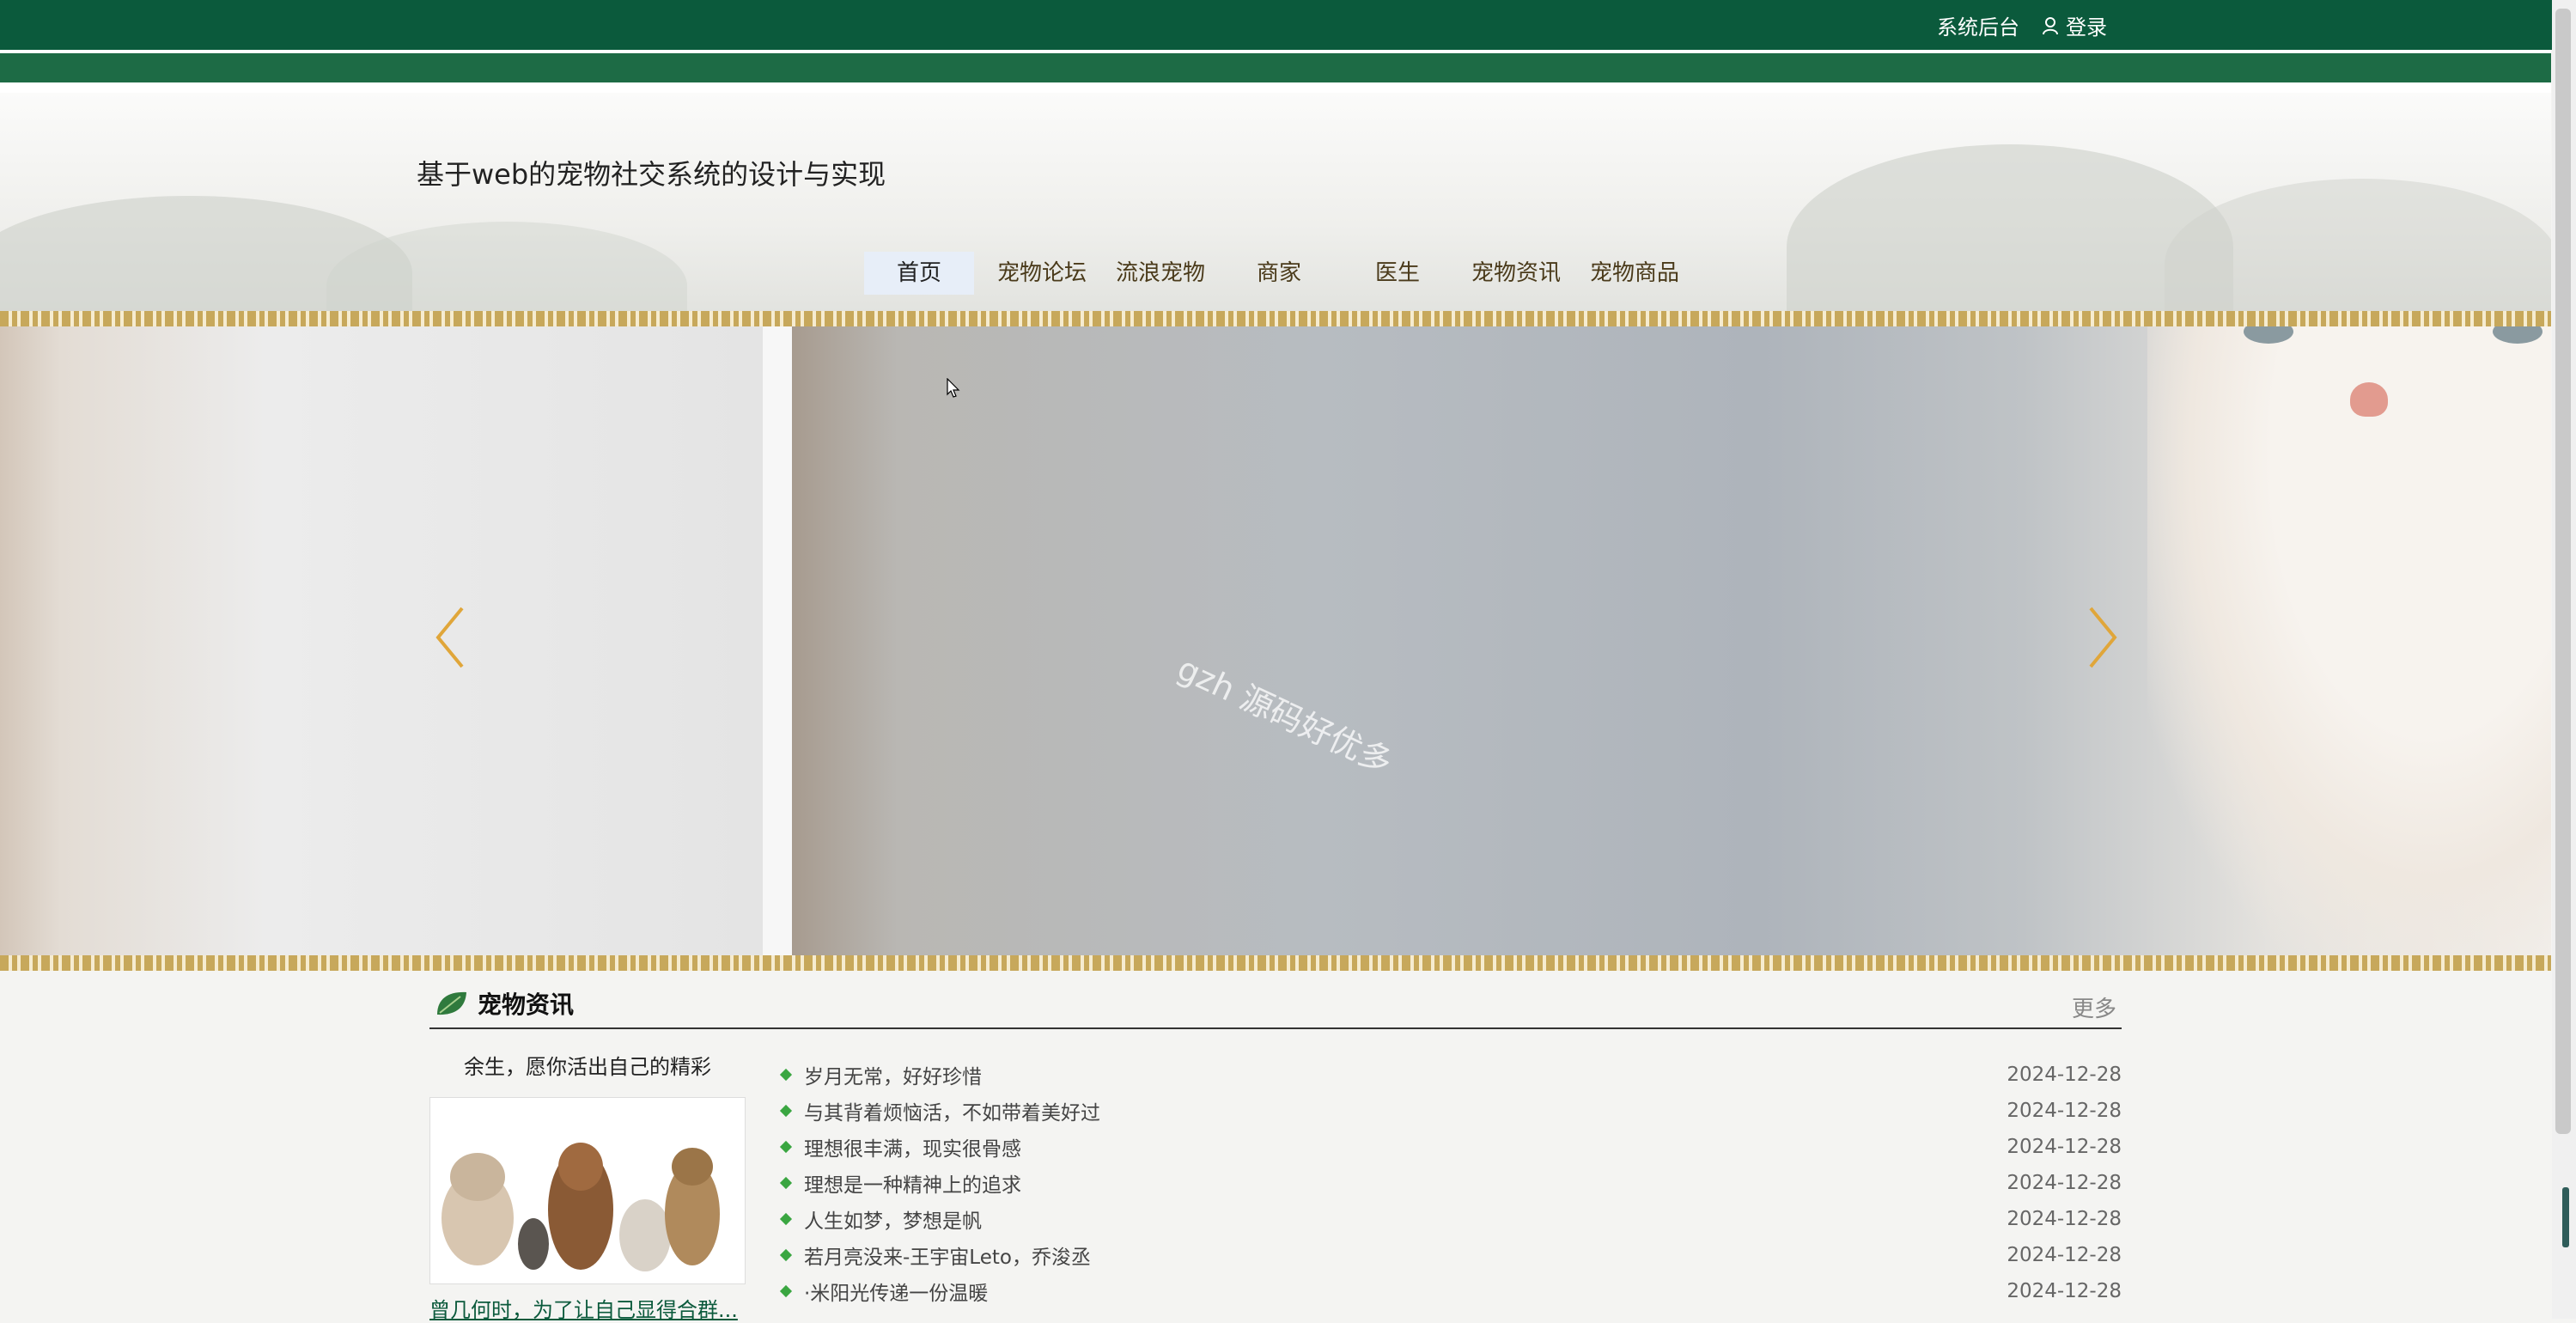 This screenshot has width=2576, height=1323. Describe the element at coordinates (919, 273) in the screenshot. I see `nav-item-home: 首页` at that location.